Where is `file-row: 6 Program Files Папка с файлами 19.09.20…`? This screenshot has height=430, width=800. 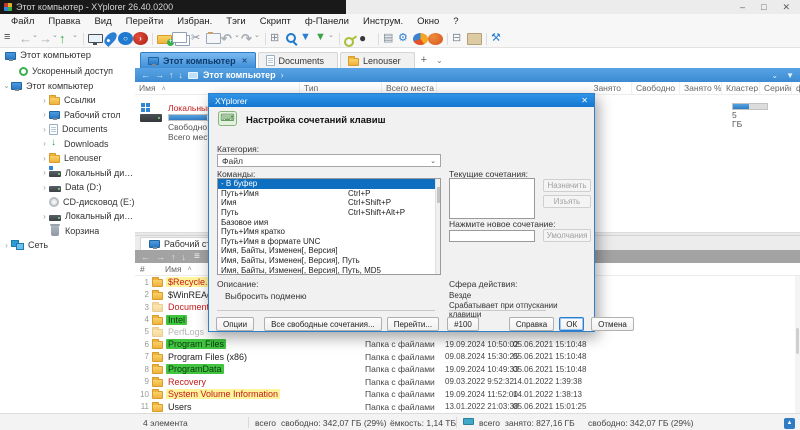
file-row: 6 Program Files Папка с файлами 19.09.20… is located at coordinates (467, 344).